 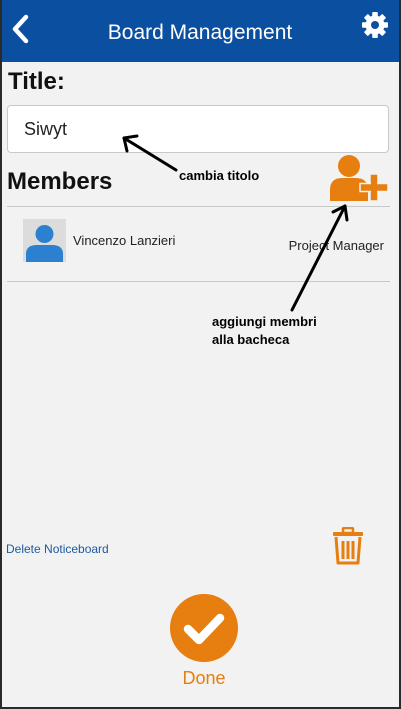 I want to click on annotation-add-members: aggiungi membri alla bacheca, so click(x=282, y=331).